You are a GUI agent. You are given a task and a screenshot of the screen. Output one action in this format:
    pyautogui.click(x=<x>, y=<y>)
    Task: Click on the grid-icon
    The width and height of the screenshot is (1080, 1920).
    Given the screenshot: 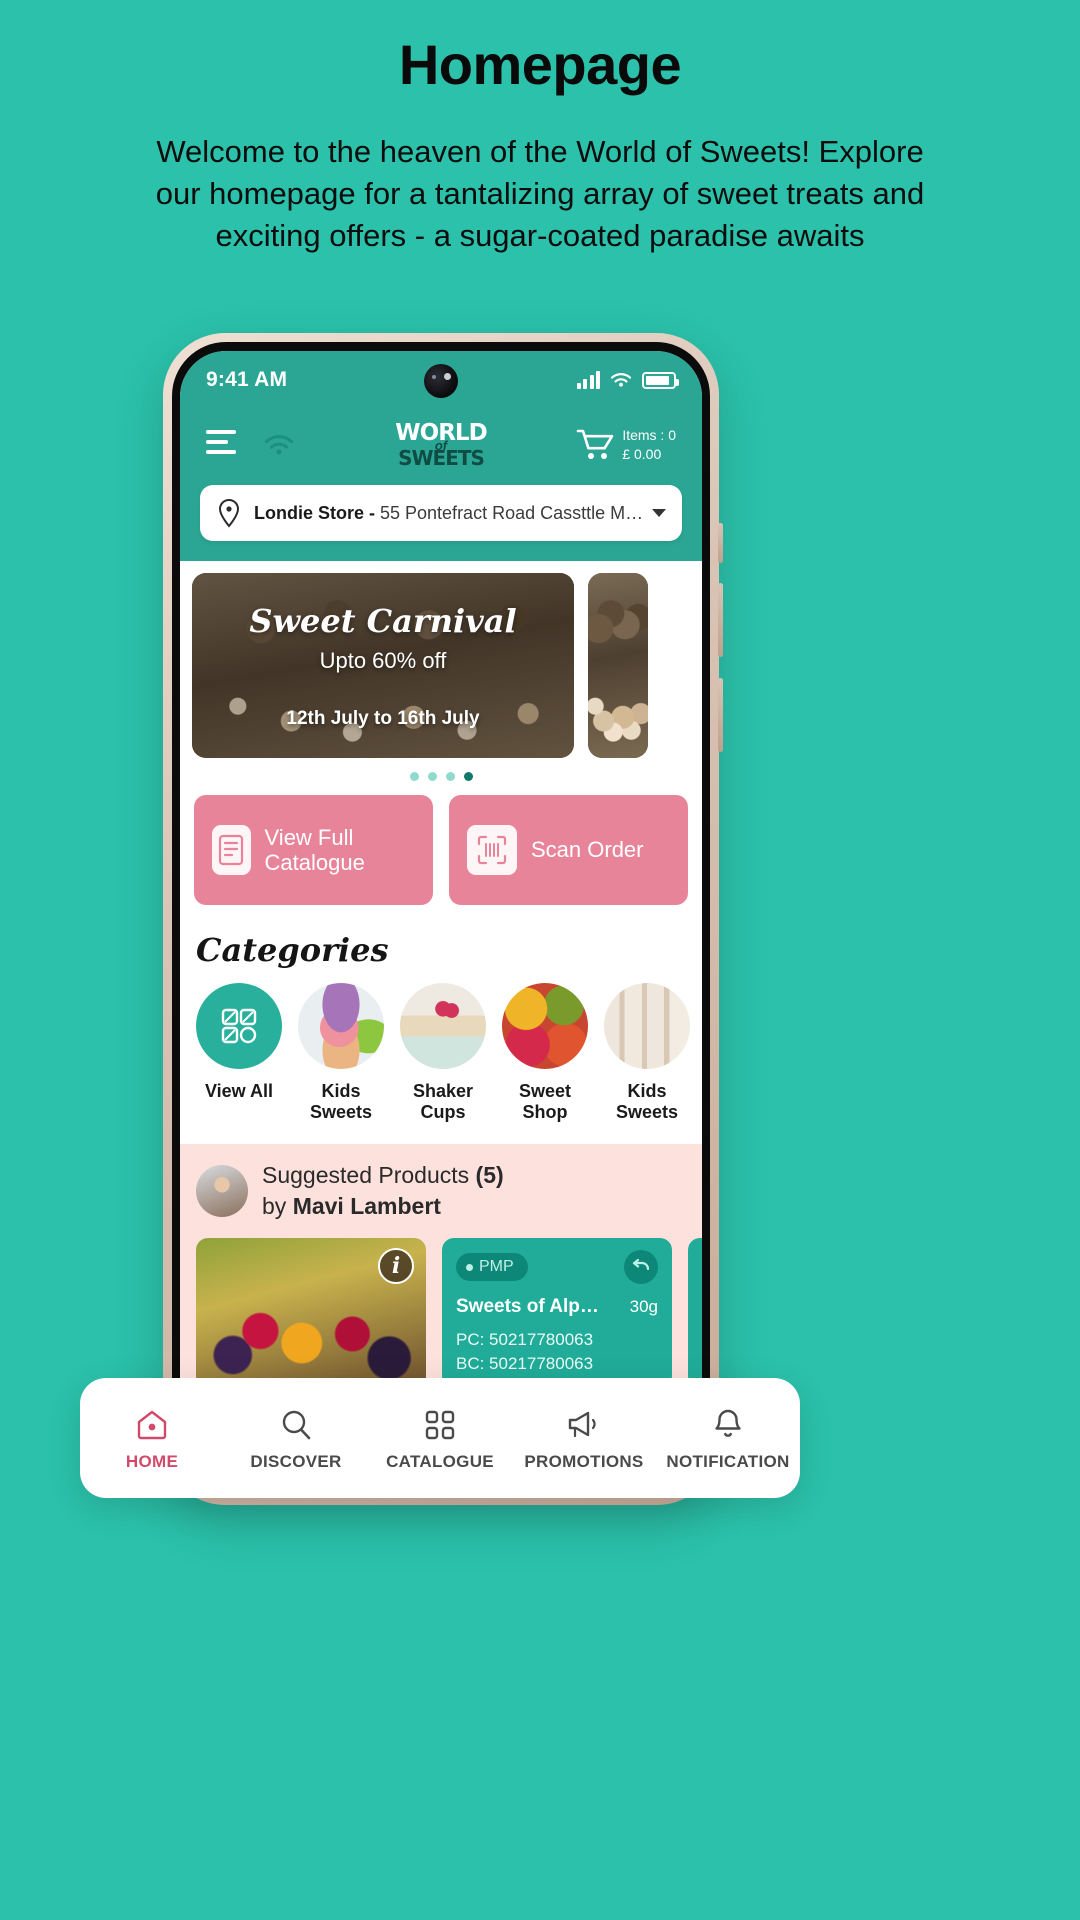 What is the action you would take?
    pyautogui.click(x=440, y=1425)
    